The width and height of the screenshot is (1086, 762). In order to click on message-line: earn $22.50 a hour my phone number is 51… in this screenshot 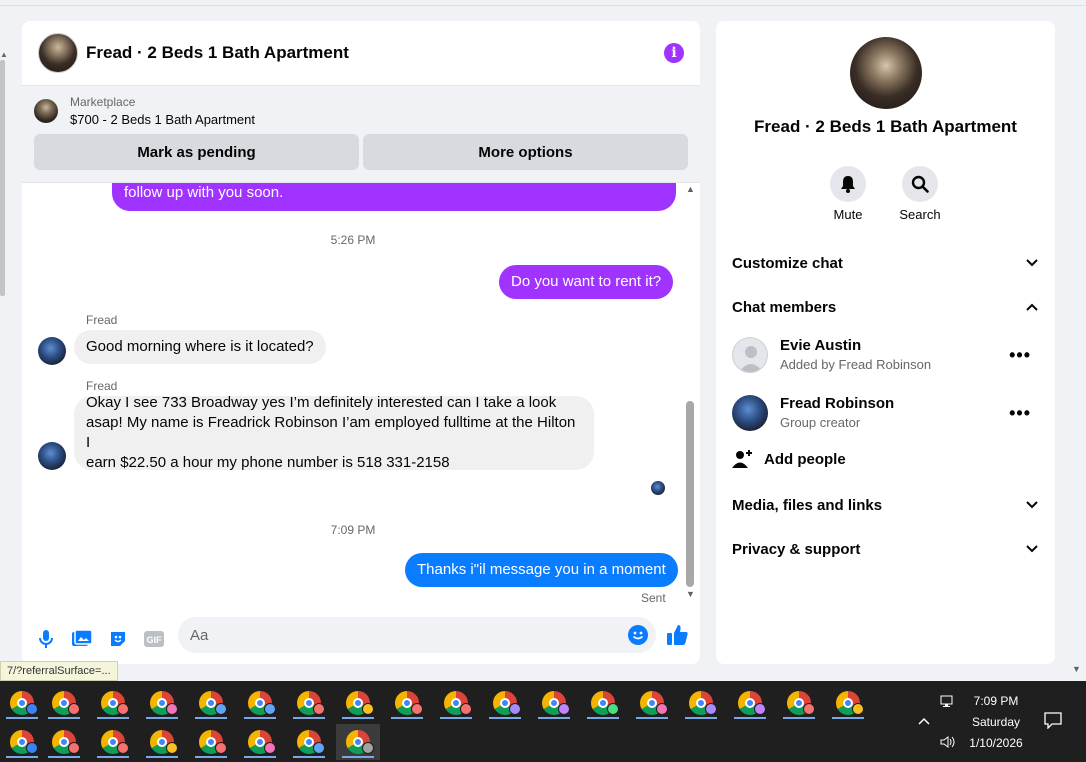, I will do `click(268, 462)`.